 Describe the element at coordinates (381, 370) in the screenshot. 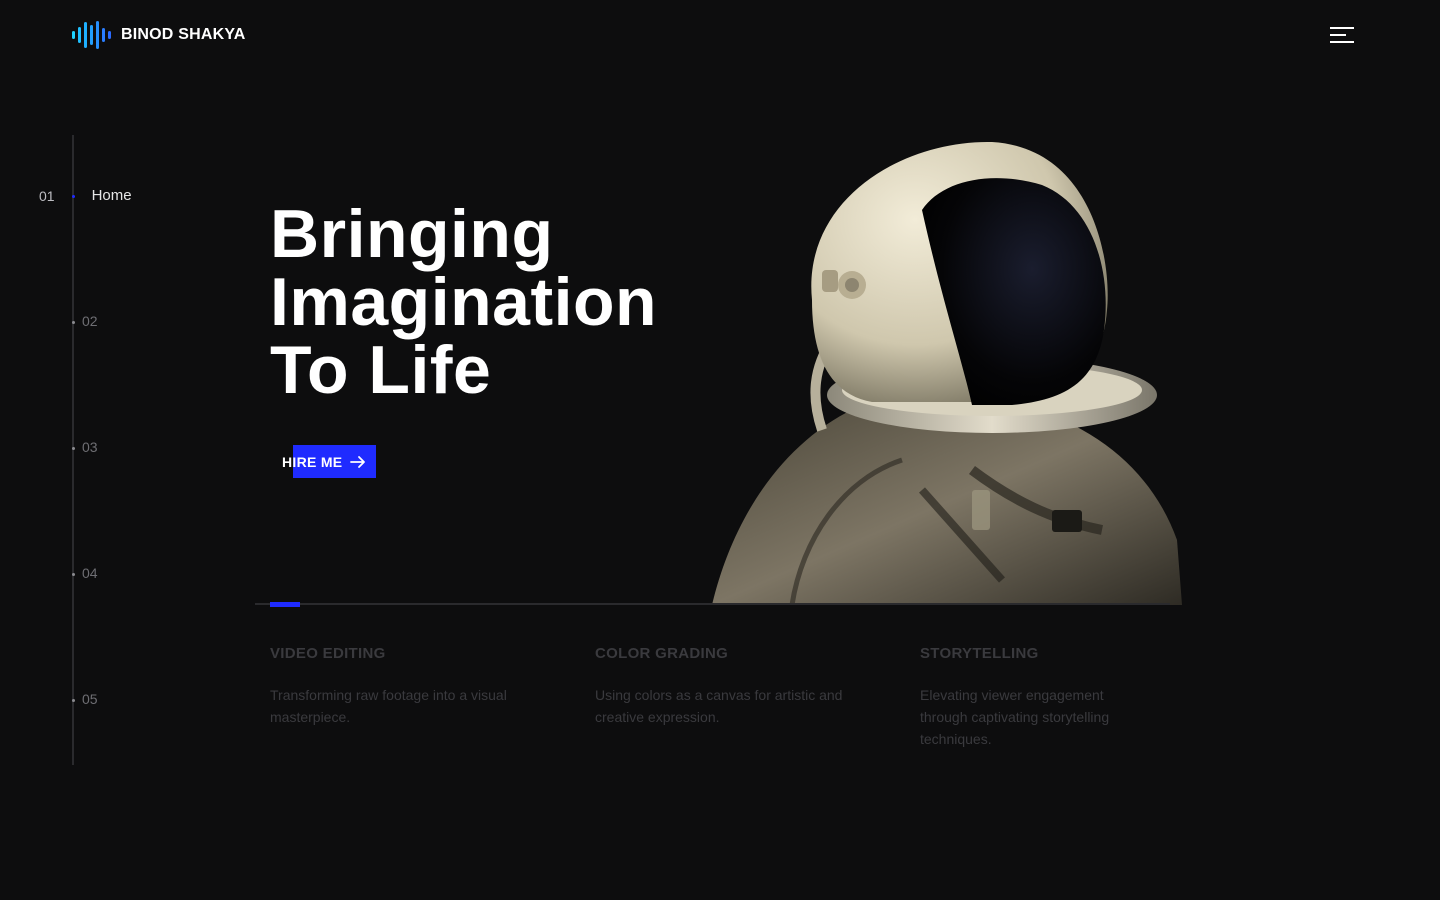

I see `hero-title-line: To Life` at that location.